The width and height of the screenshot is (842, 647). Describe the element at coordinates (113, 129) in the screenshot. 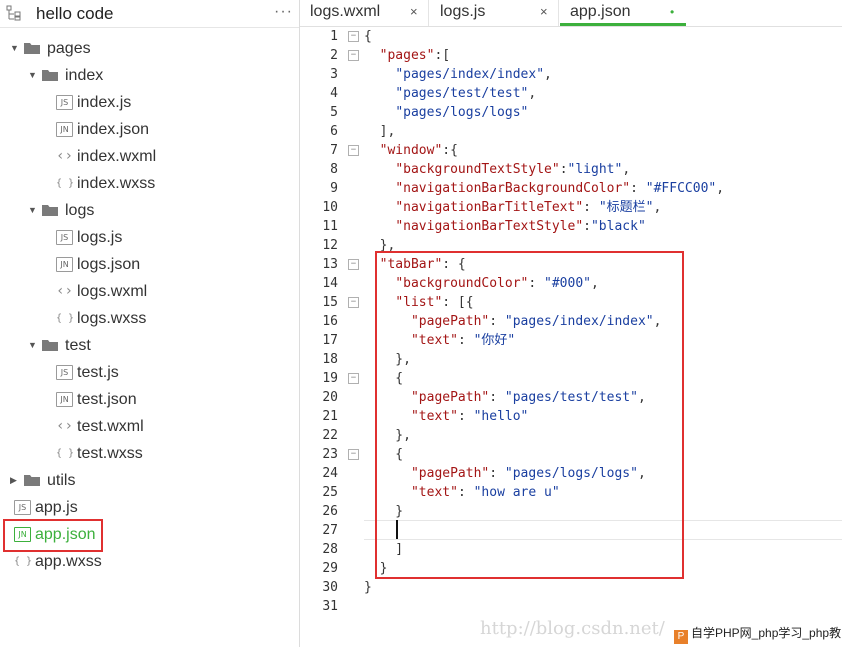

I see `tree-item-label: index.json` at that location.